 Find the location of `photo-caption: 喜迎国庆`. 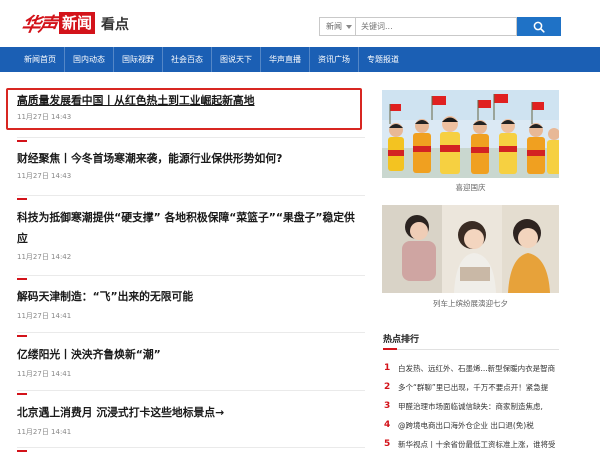

photo-caption: 喜迎国庆 is located at coordinates (470, 187).